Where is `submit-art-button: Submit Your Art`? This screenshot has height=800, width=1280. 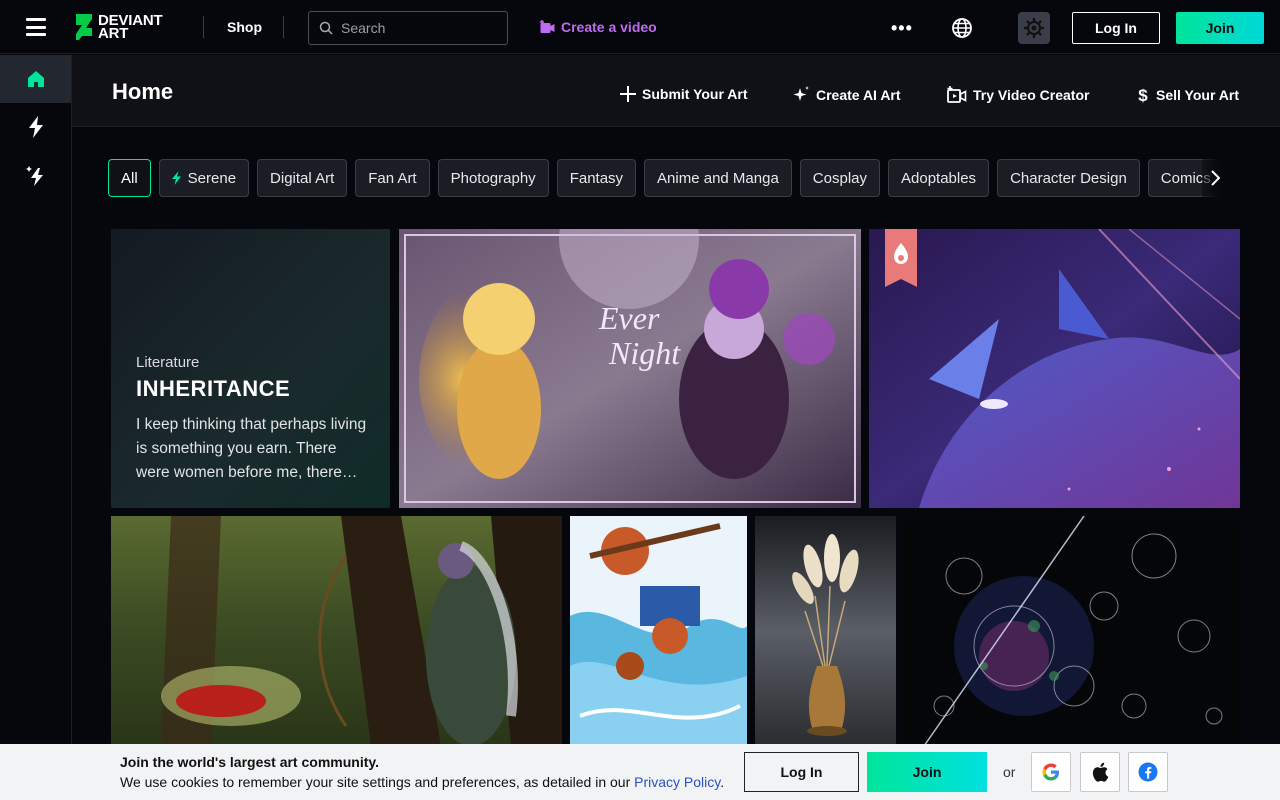 submit-art-button: Submit Your Art is located at coordinates (684, 94).